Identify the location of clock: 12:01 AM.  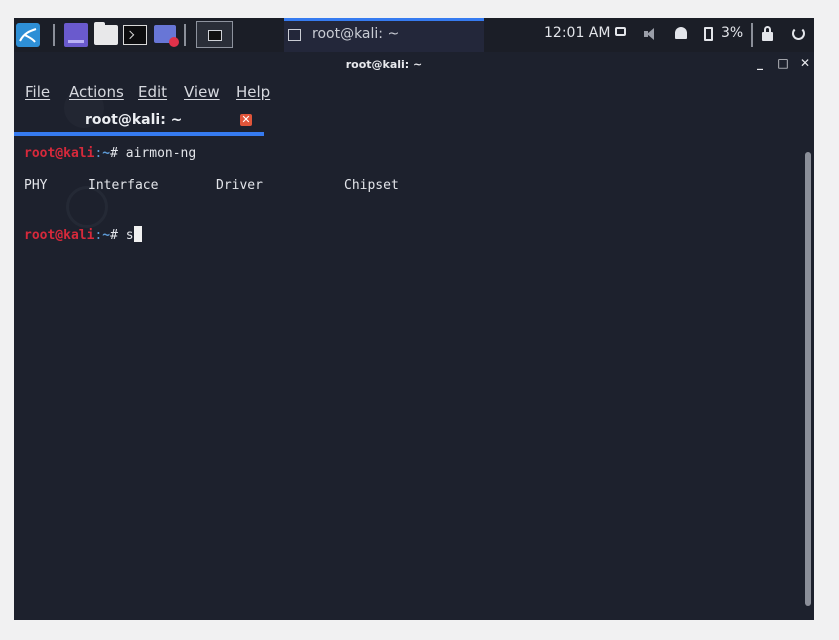
(577, 33).